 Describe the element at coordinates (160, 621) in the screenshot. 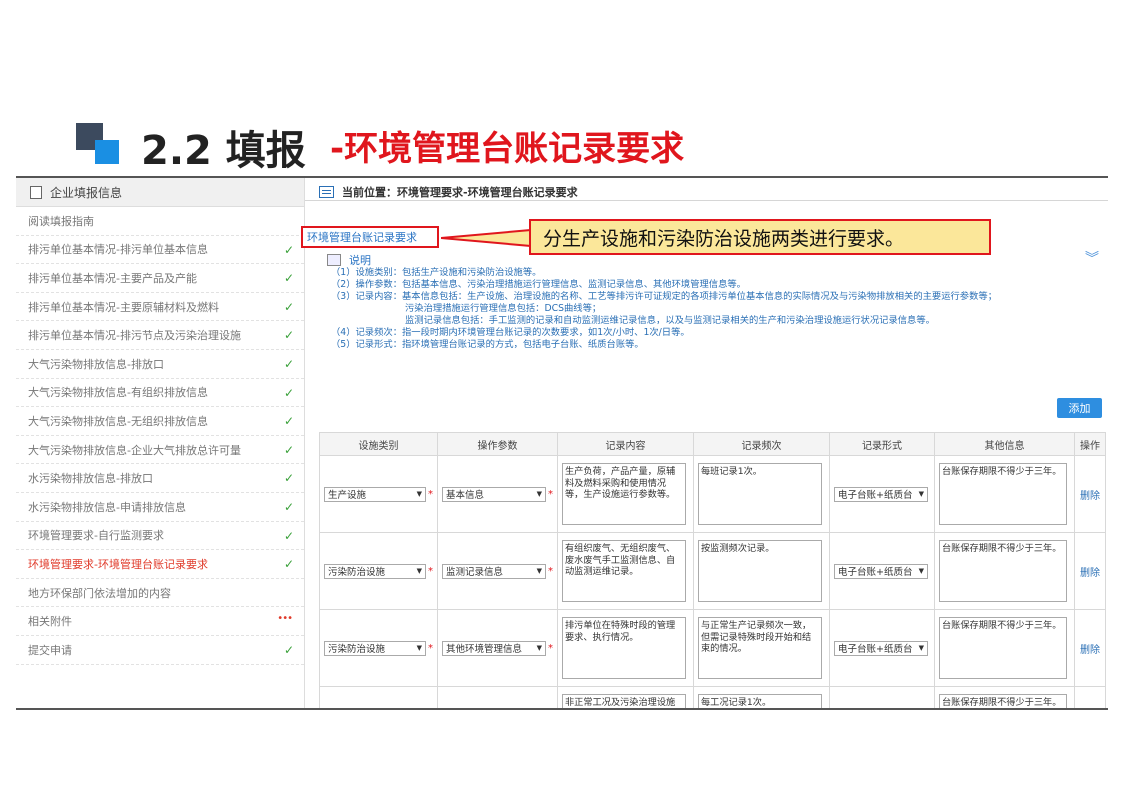

I see `sidebar-item: 相关附件 •••` at that location.